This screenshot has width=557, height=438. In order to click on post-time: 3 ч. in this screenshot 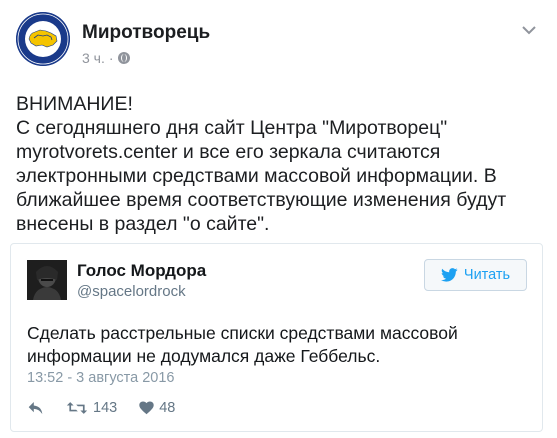, I will do `click(93, 58)`.